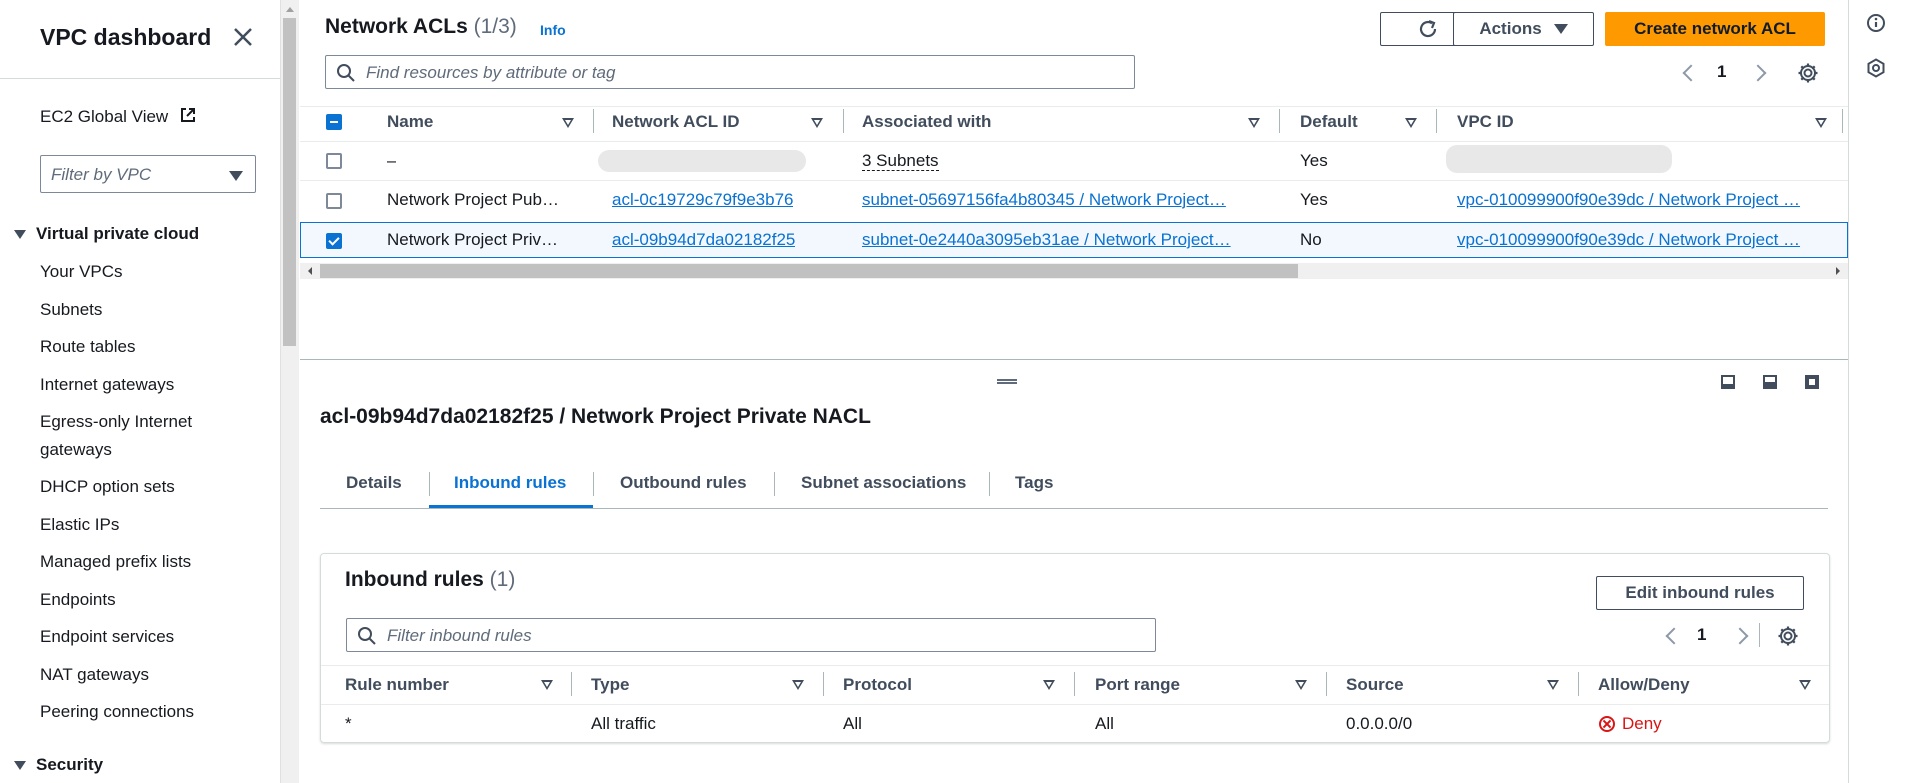 This screenshot has height=783, width=1919. What do you see at coordinates (1838, 271) in the screenshot?
I see `scroll-right-icon` at bounding box center [1838, 271].